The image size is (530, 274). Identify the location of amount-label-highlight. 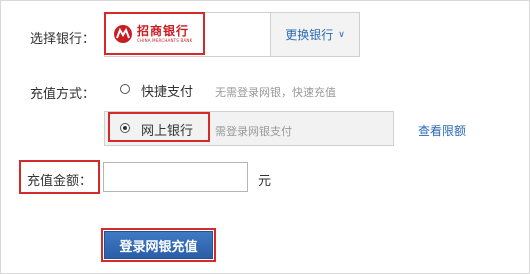
(59, 177).